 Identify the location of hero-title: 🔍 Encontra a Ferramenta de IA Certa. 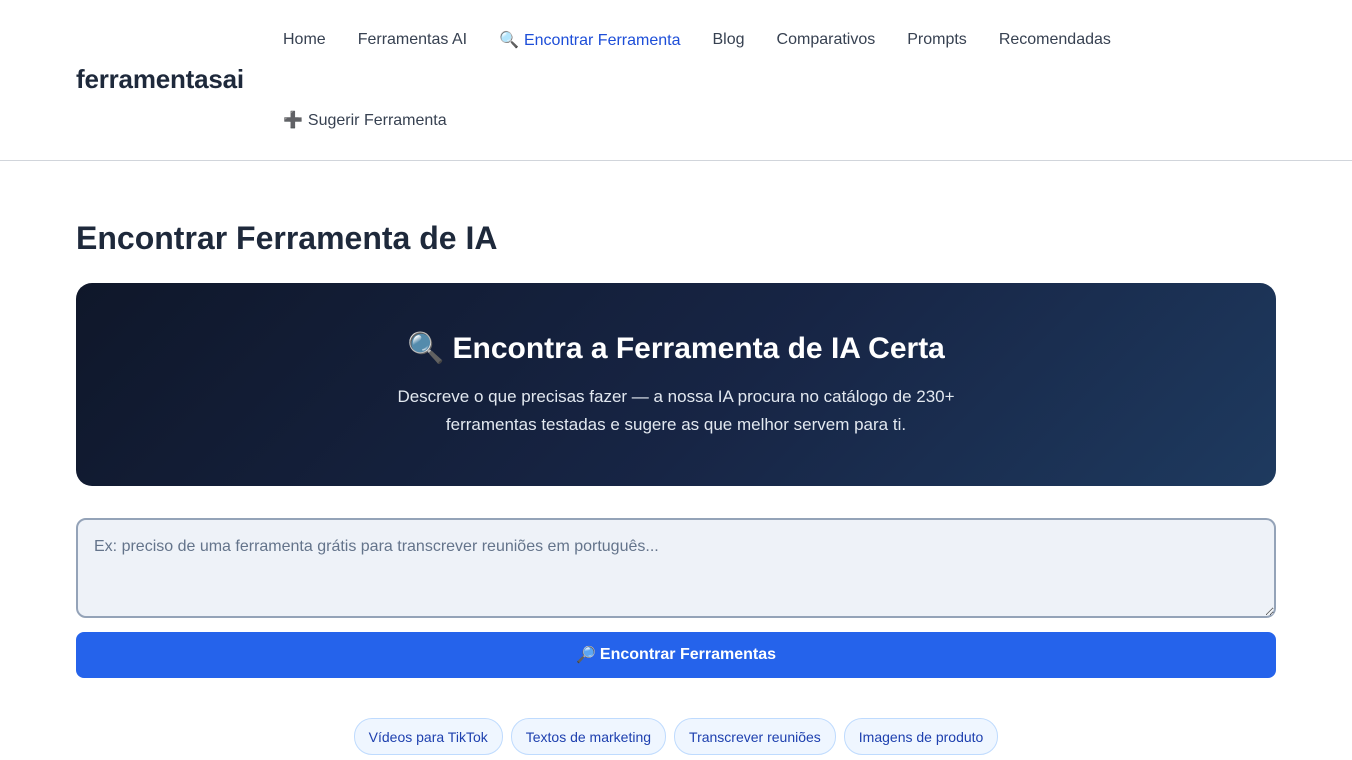
(676, 348).